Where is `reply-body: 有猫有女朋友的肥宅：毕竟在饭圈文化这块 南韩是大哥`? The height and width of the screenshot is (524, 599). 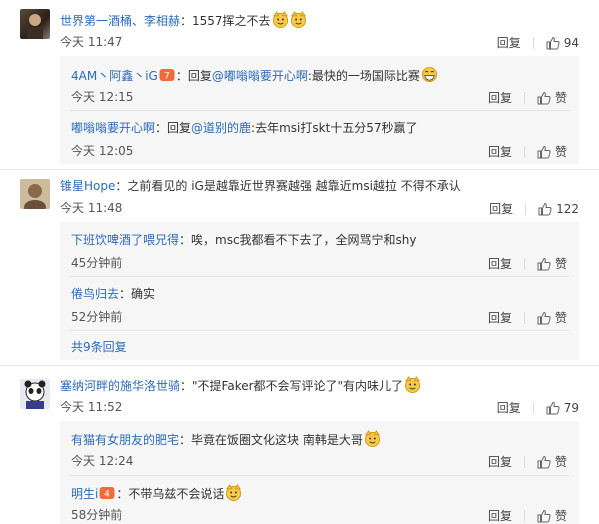
reply-body: 有猫有女朋友的肥宅：毕竟在饭圈文化这块 南韩是大哥 is located at coordinates (226, 439).